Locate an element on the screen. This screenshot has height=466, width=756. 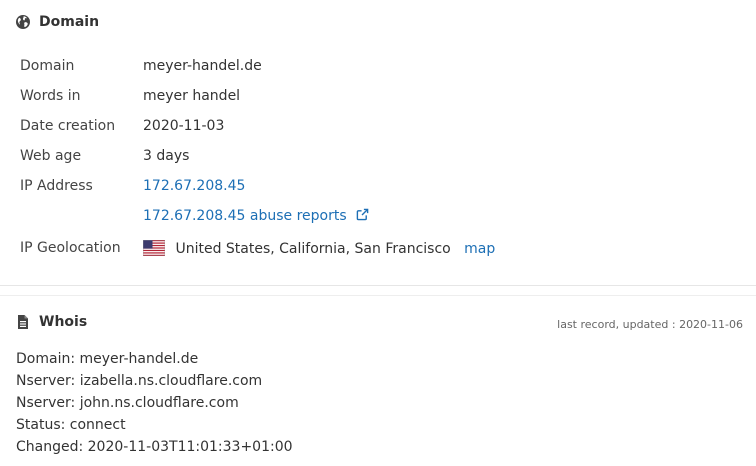
domain-title: Domain is located at coordinates (69, 22).